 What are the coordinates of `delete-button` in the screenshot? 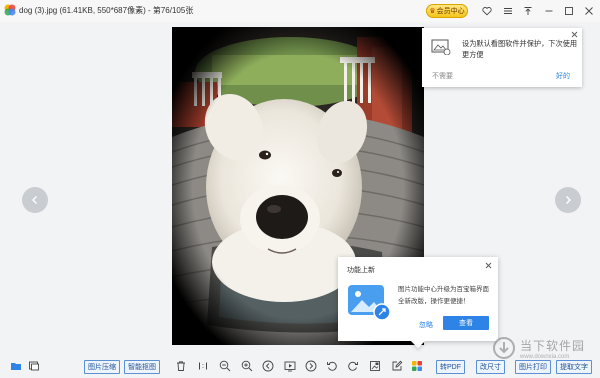 It's located at (180, 365).